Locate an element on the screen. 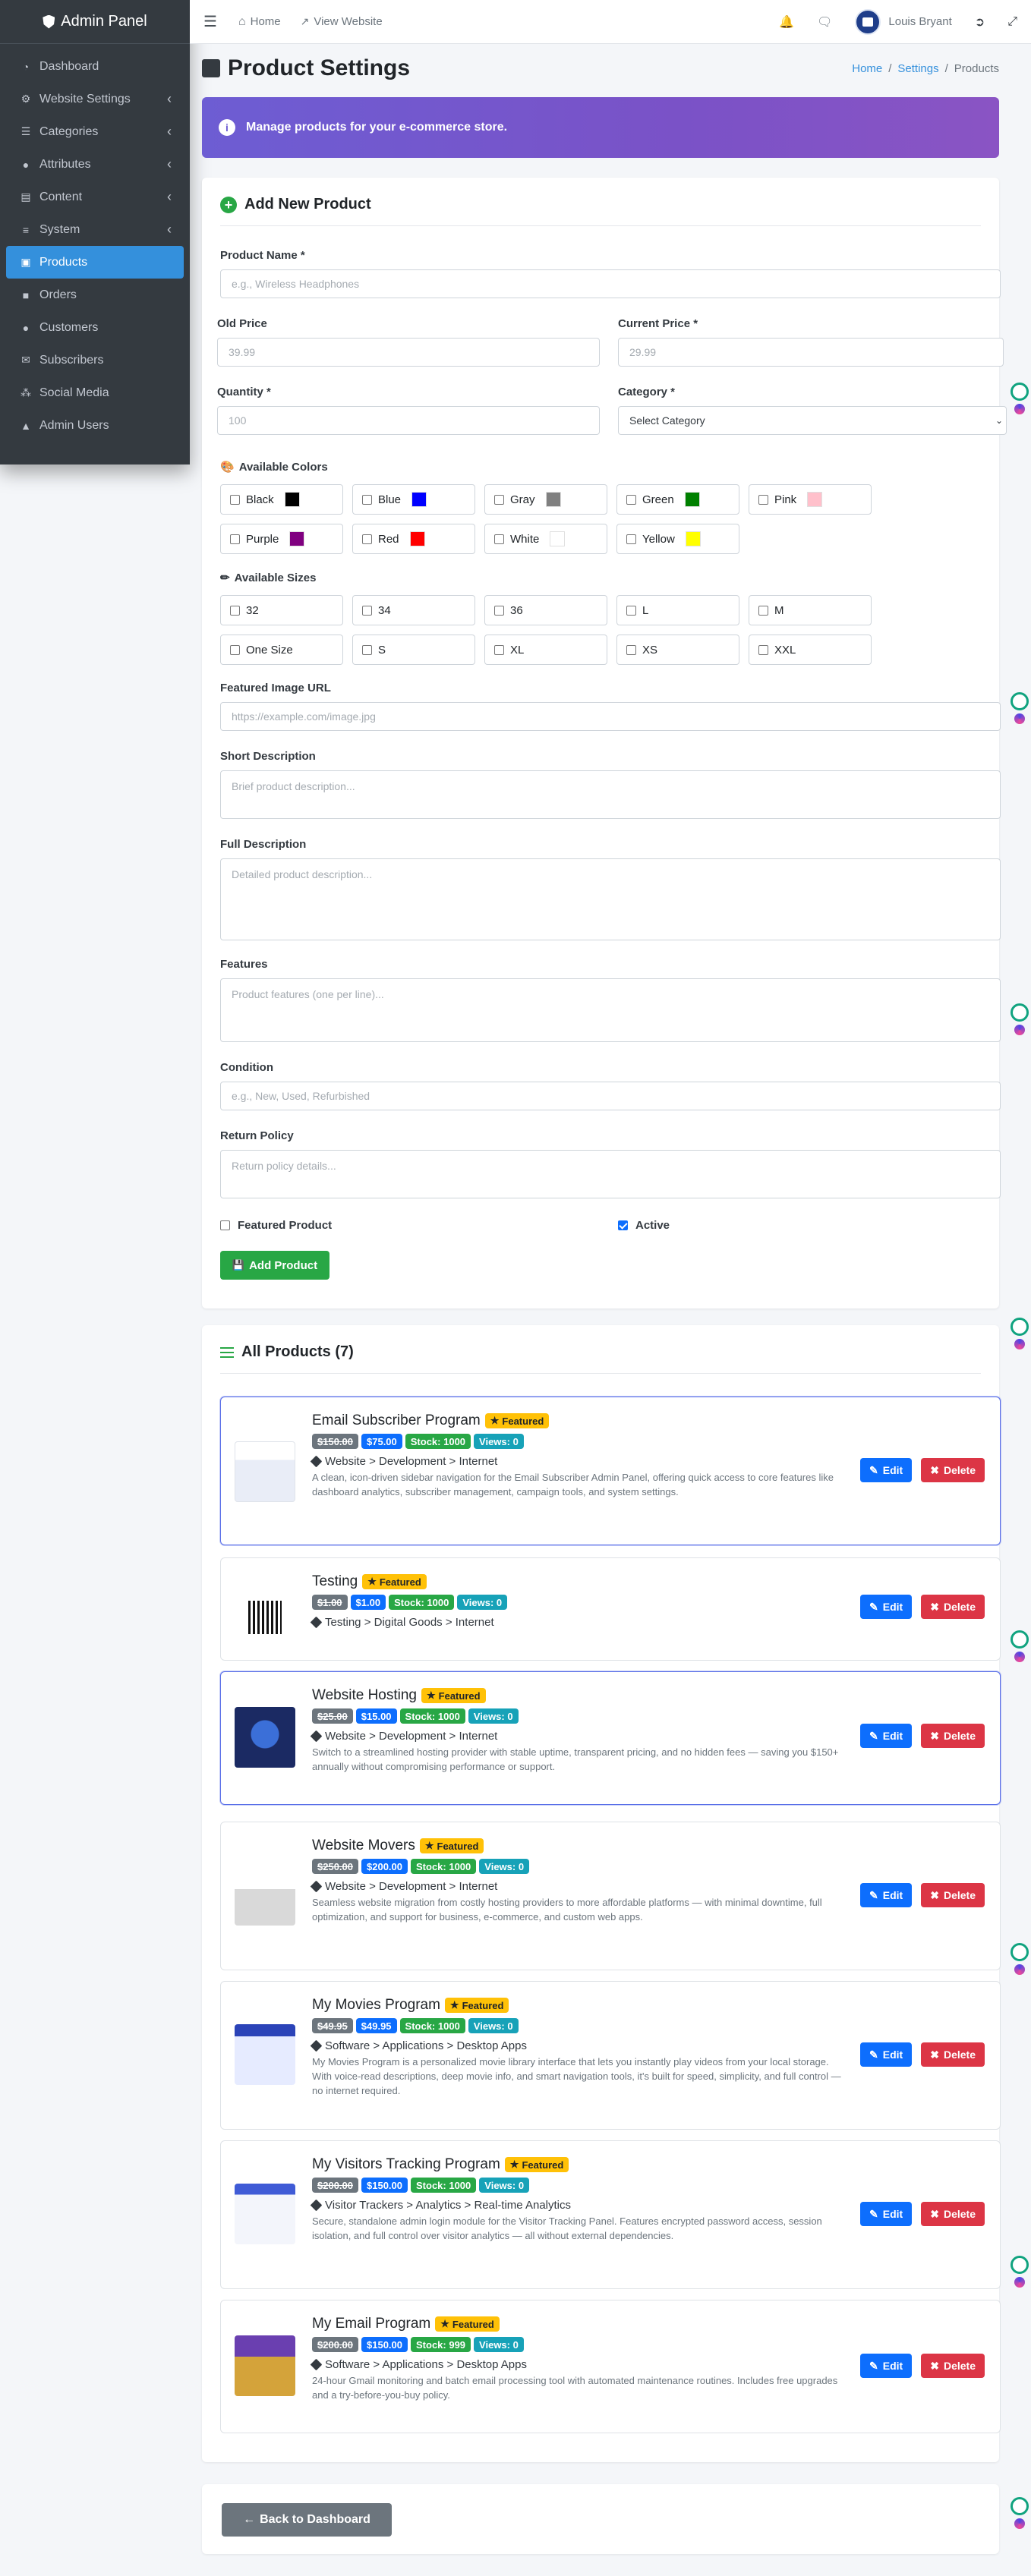 This screenshot has width=1031, height=2576. color-option-purple: Purple is located at coordinates (281, 539).